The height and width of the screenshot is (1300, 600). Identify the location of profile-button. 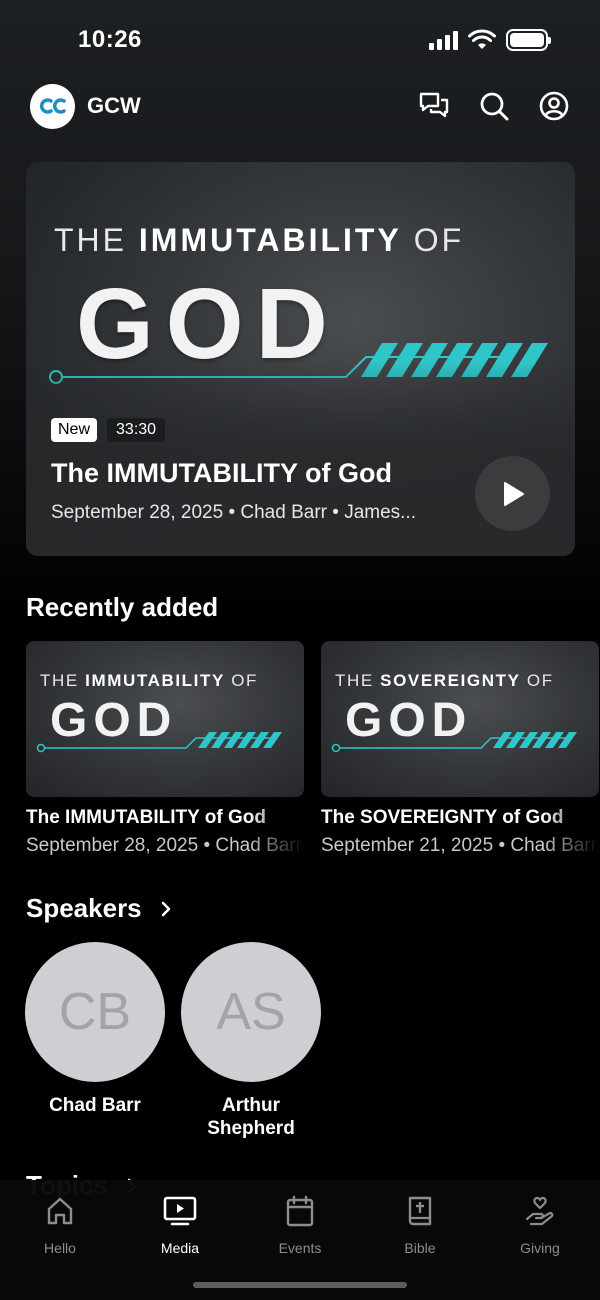
(554, 106).